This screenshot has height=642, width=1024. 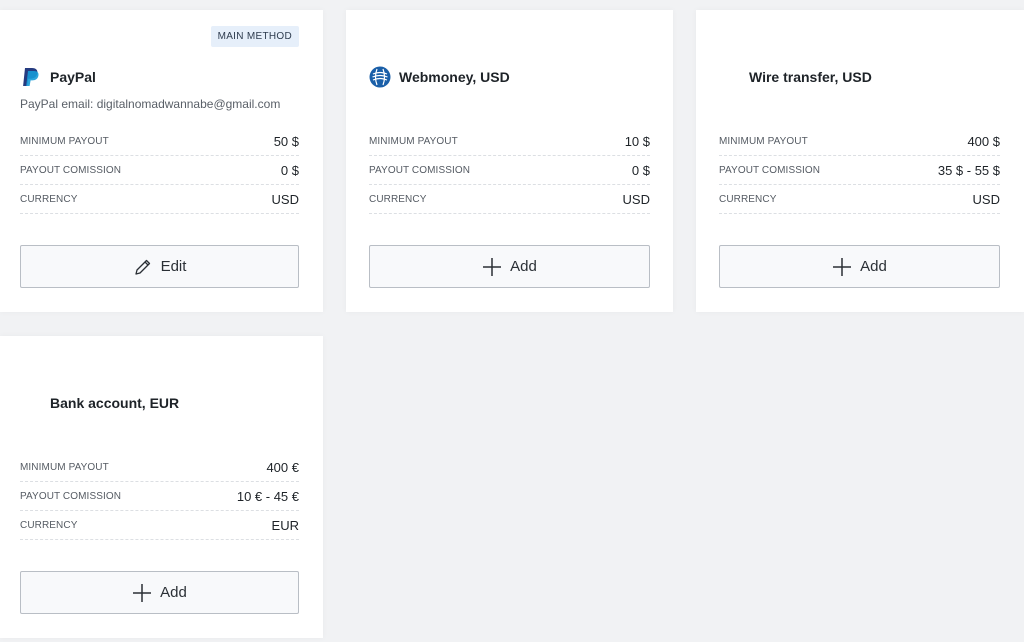 I want to click on row-value: EUR, so click(x=285, y=525).